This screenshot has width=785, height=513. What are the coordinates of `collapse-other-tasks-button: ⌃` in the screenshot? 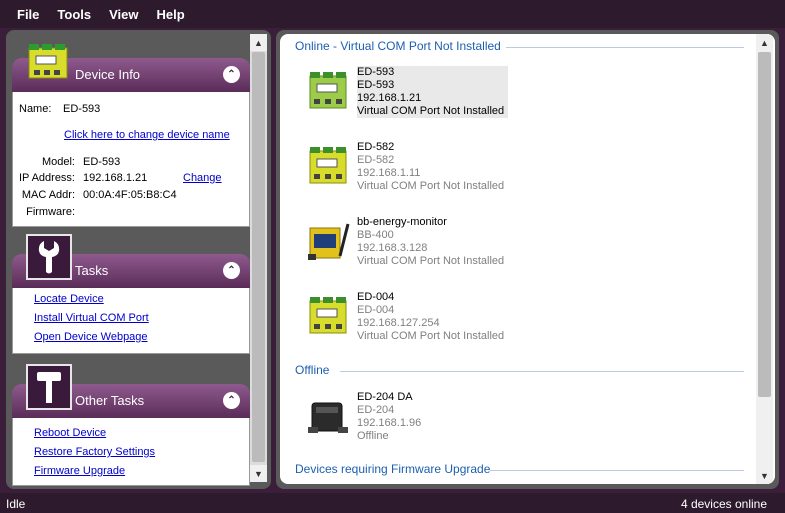 It's located at (231, 400).